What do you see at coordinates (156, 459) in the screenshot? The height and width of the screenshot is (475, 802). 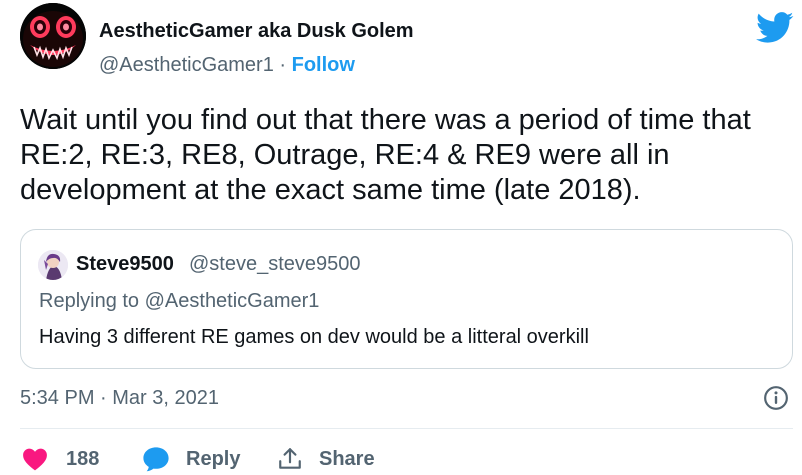 I see `speech-bubble-icon` at bounding box center [156, 459].